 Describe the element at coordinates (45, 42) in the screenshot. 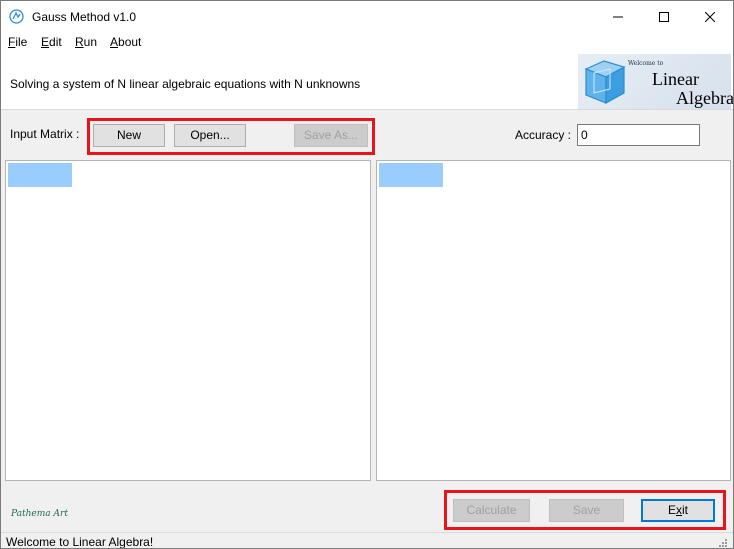

I see `menu-edit-mnemonic: E` at that location.